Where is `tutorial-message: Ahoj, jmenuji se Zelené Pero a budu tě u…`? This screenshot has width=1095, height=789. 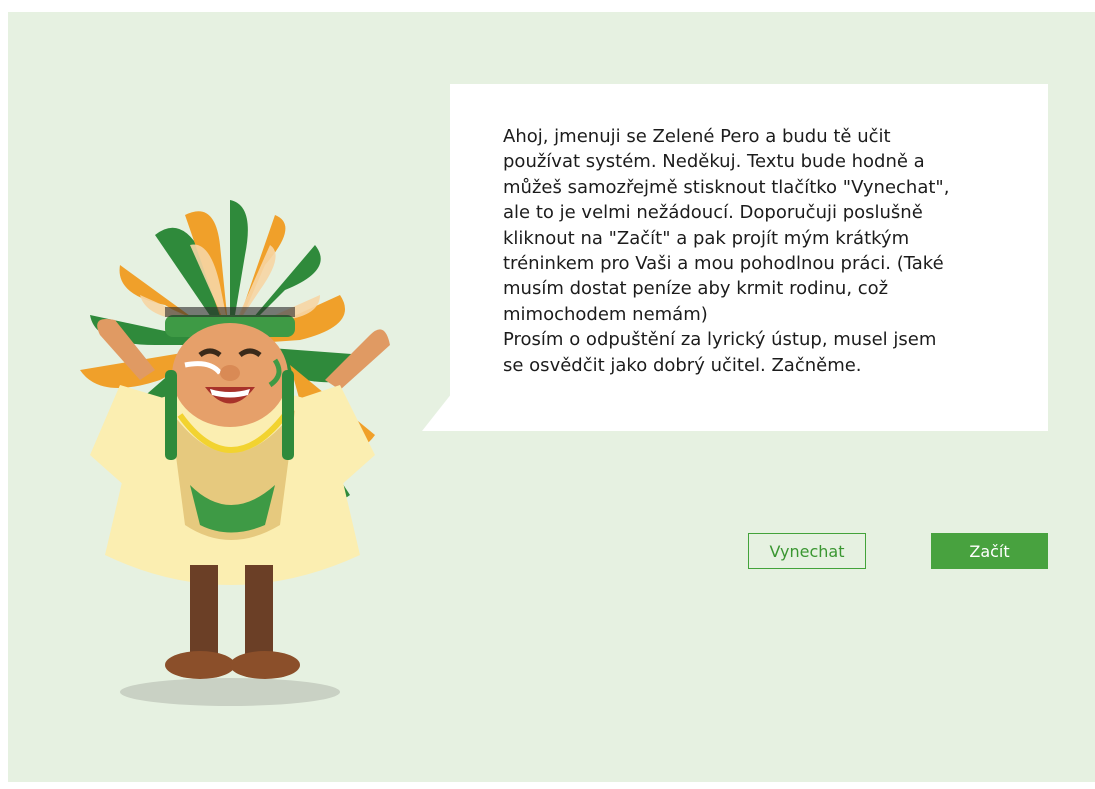 tutorial-message: Ahoj, jmenuji se Zelené Pero a budu tě u… is located at coordinates (726, 251).